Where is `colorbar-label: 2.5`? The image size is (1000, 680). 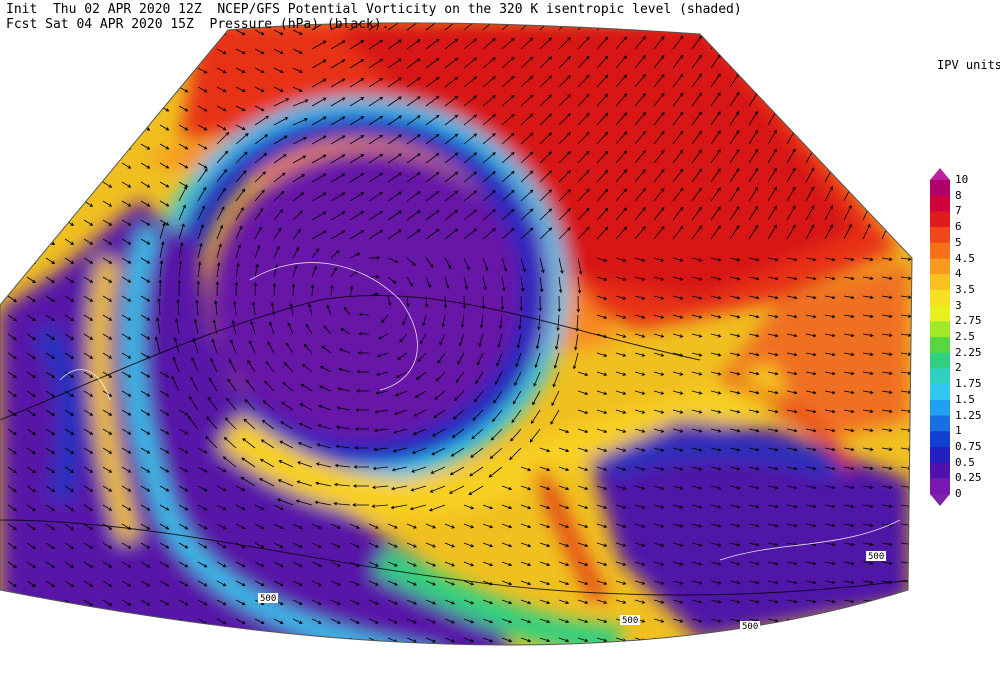 colorbar-label: 2.5 is located at coordinates (965, 336).